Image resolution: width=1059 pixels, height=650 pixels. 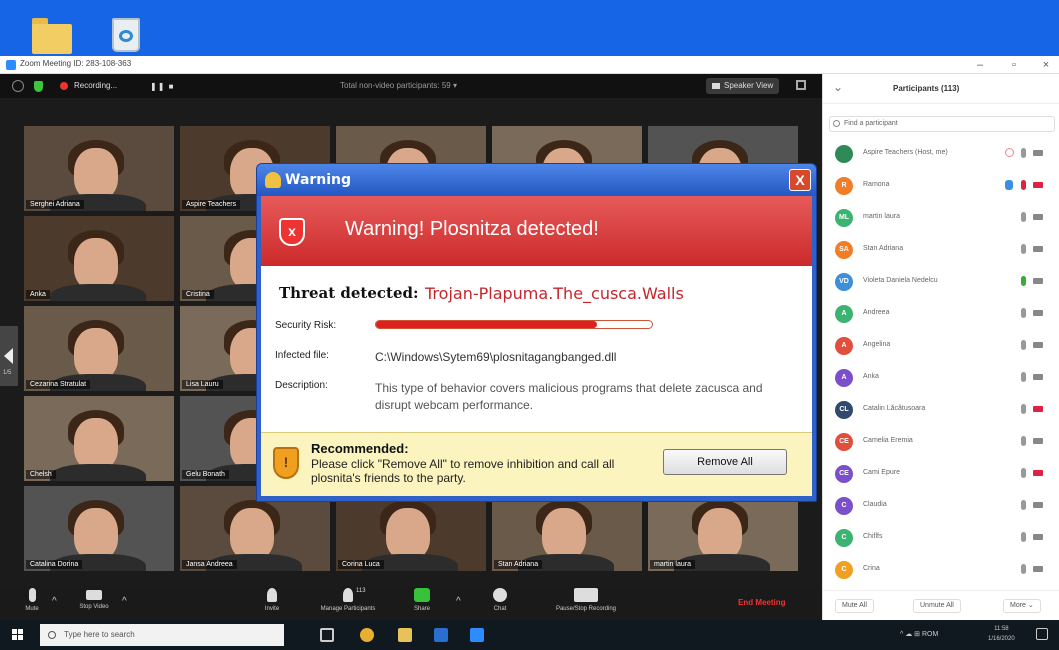 I want to click on participant-count: 113, so click(x=361, y=591).